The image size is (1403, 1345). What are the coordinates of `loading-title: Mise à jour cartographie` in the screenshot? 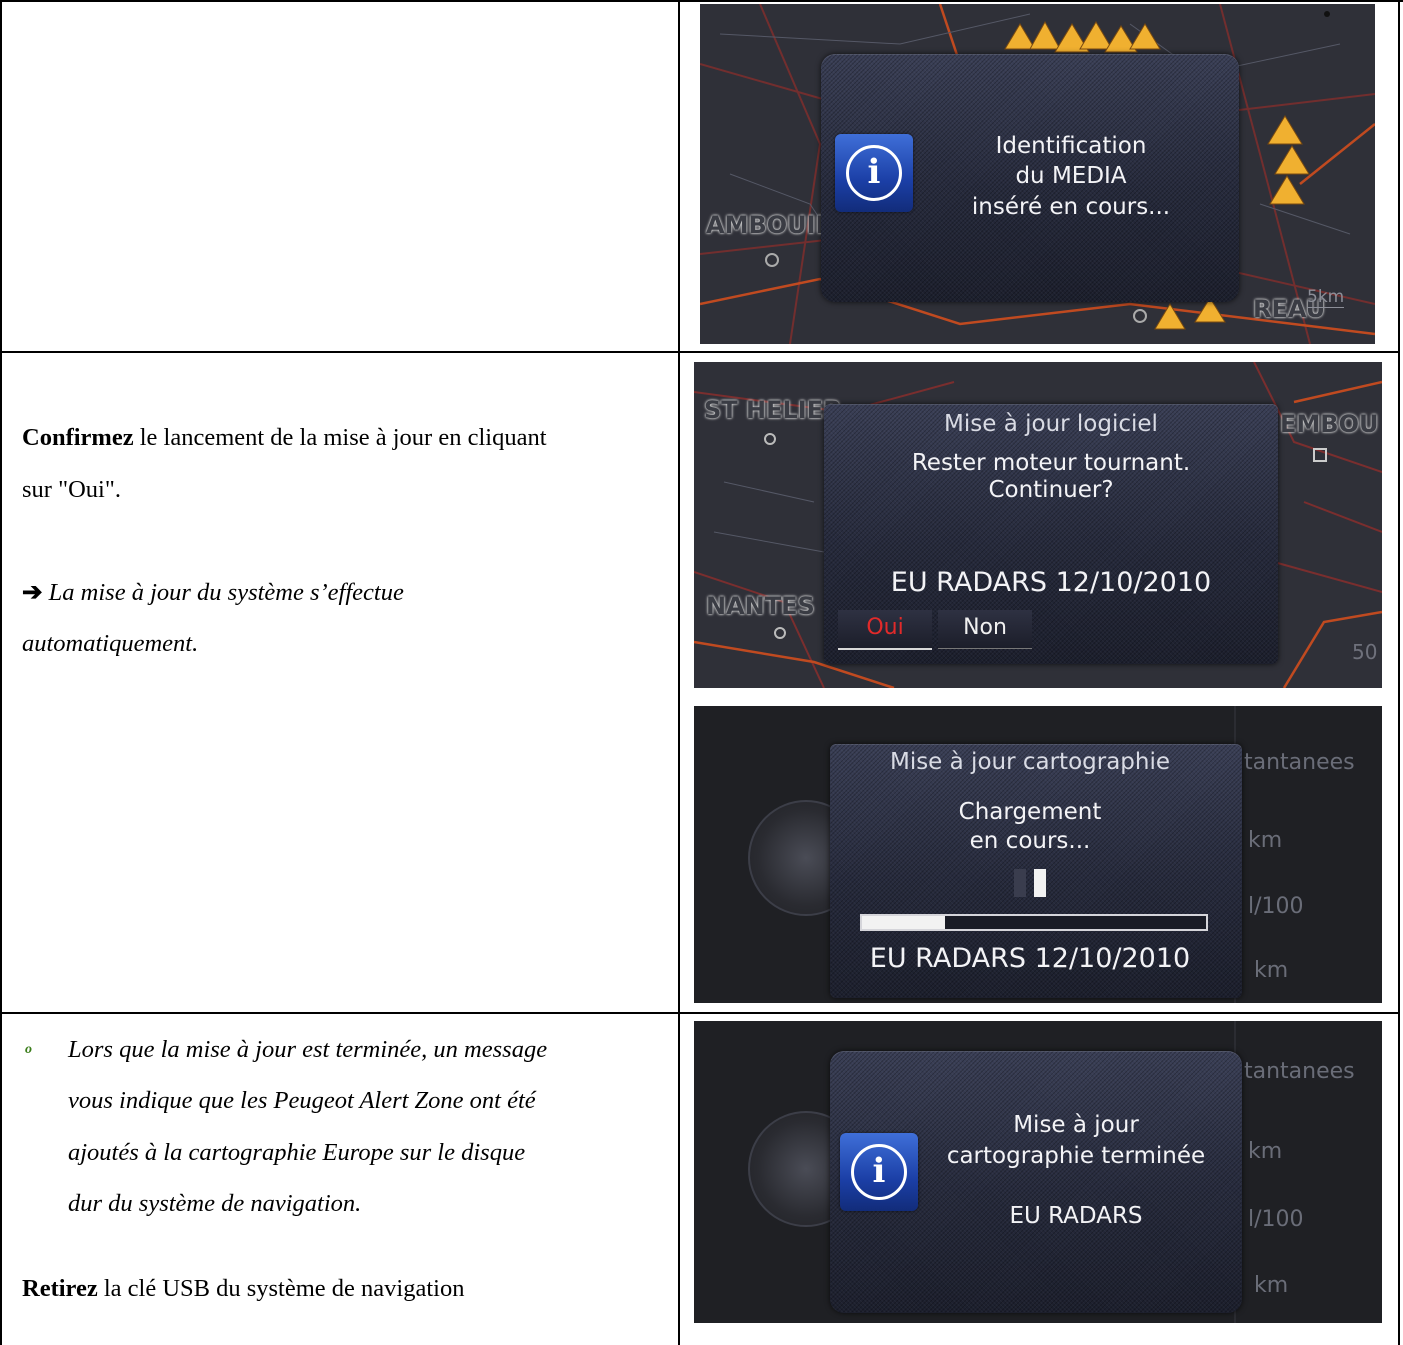 It's located at (1030, 762).